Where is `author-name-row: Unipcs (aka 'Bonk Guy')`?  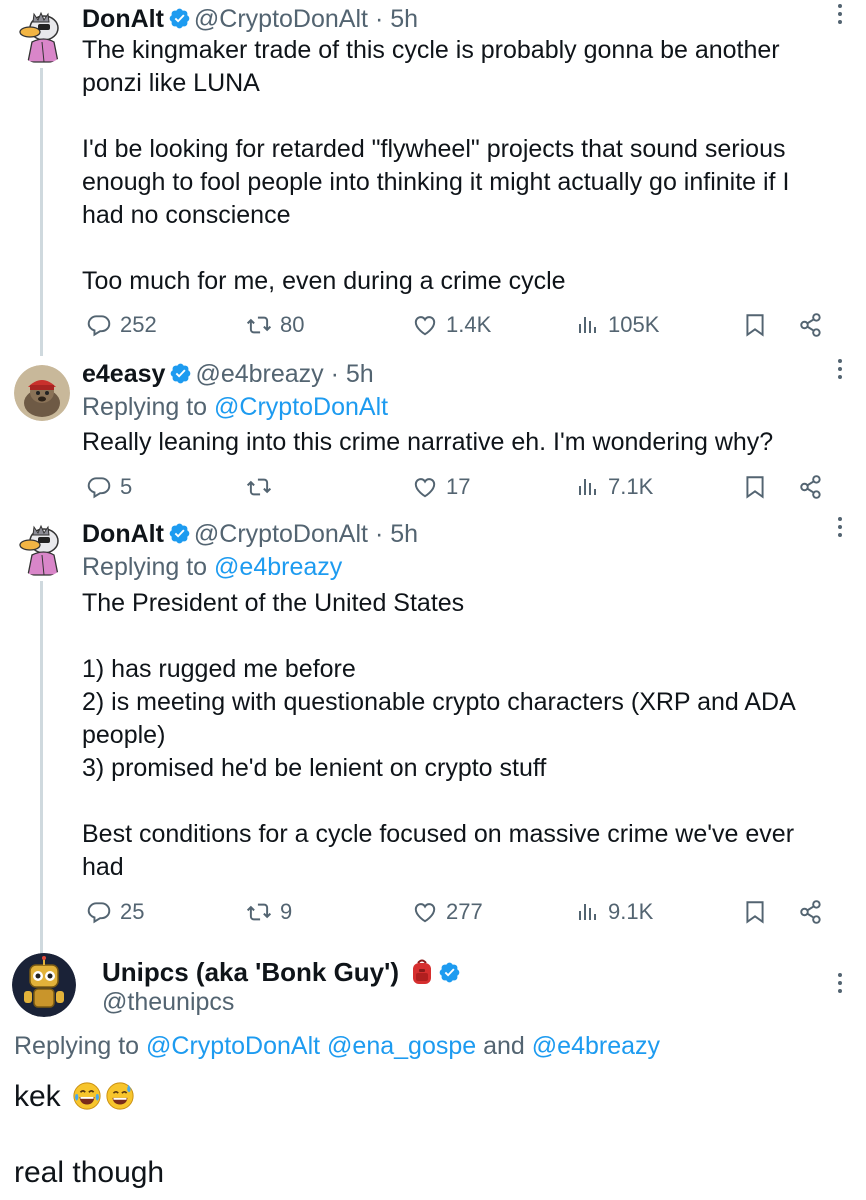
author-name-row: Unipcs (aka 'Bonk Guy') is located at coordinates (283, 972).